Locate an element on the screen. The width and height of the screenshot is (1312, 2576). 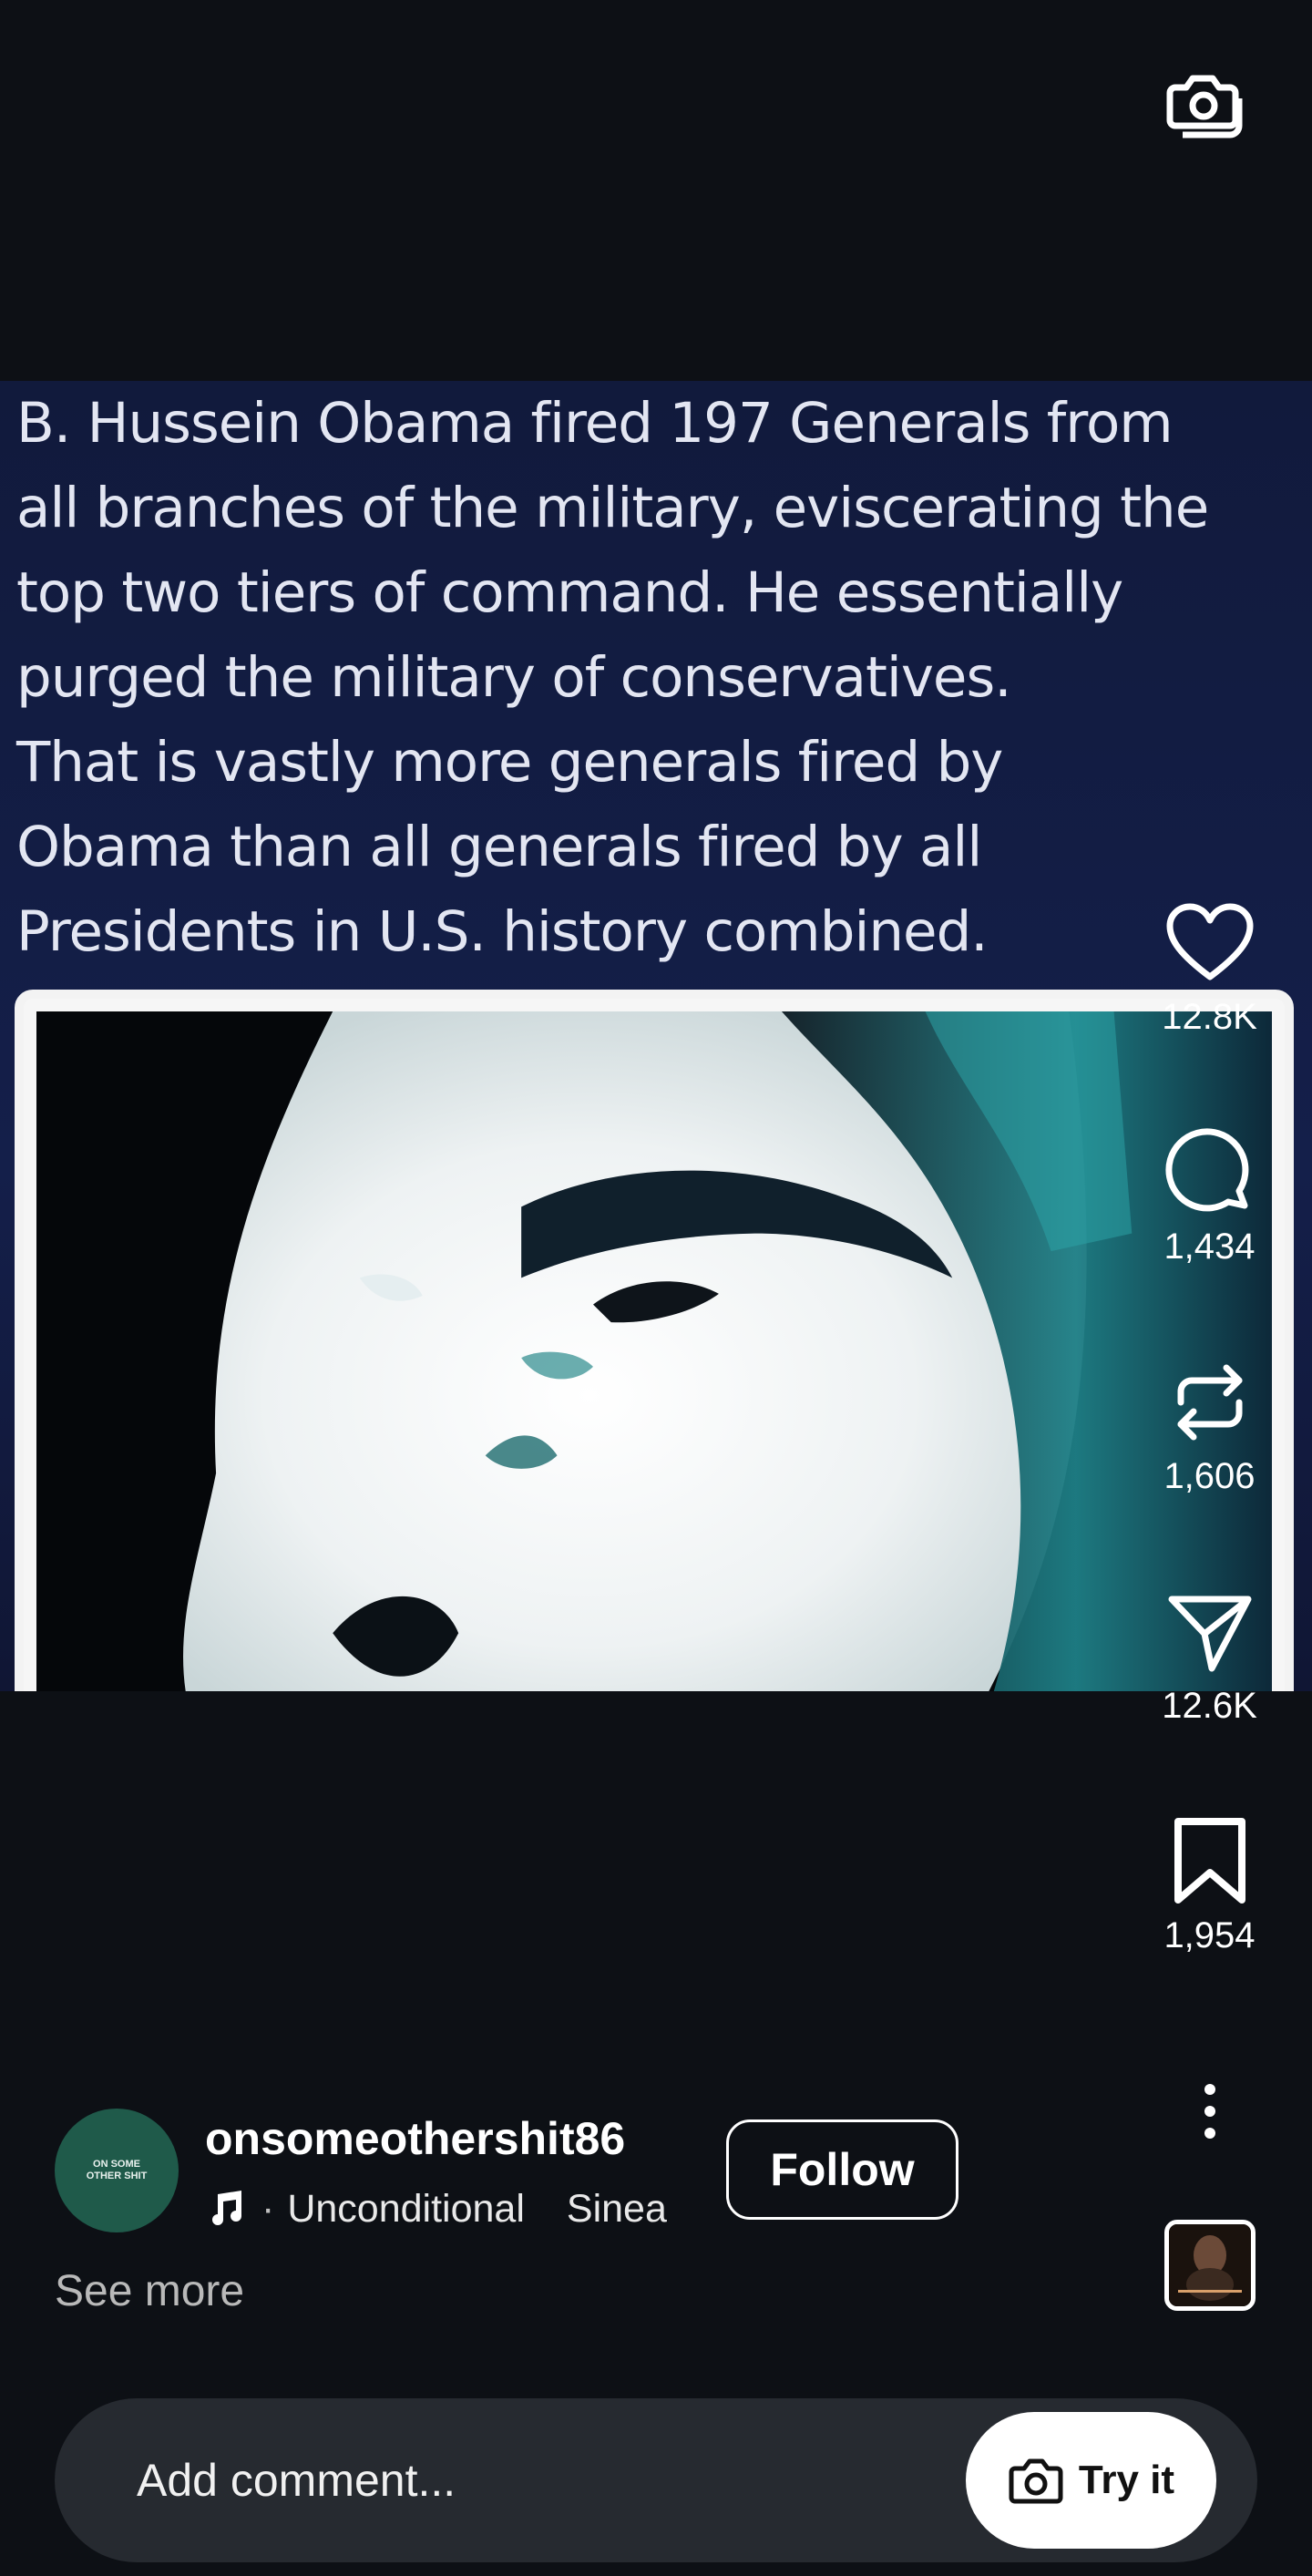
avatar-text: ON SOME OTHER SHIT is located at coordinates (117, 2170).